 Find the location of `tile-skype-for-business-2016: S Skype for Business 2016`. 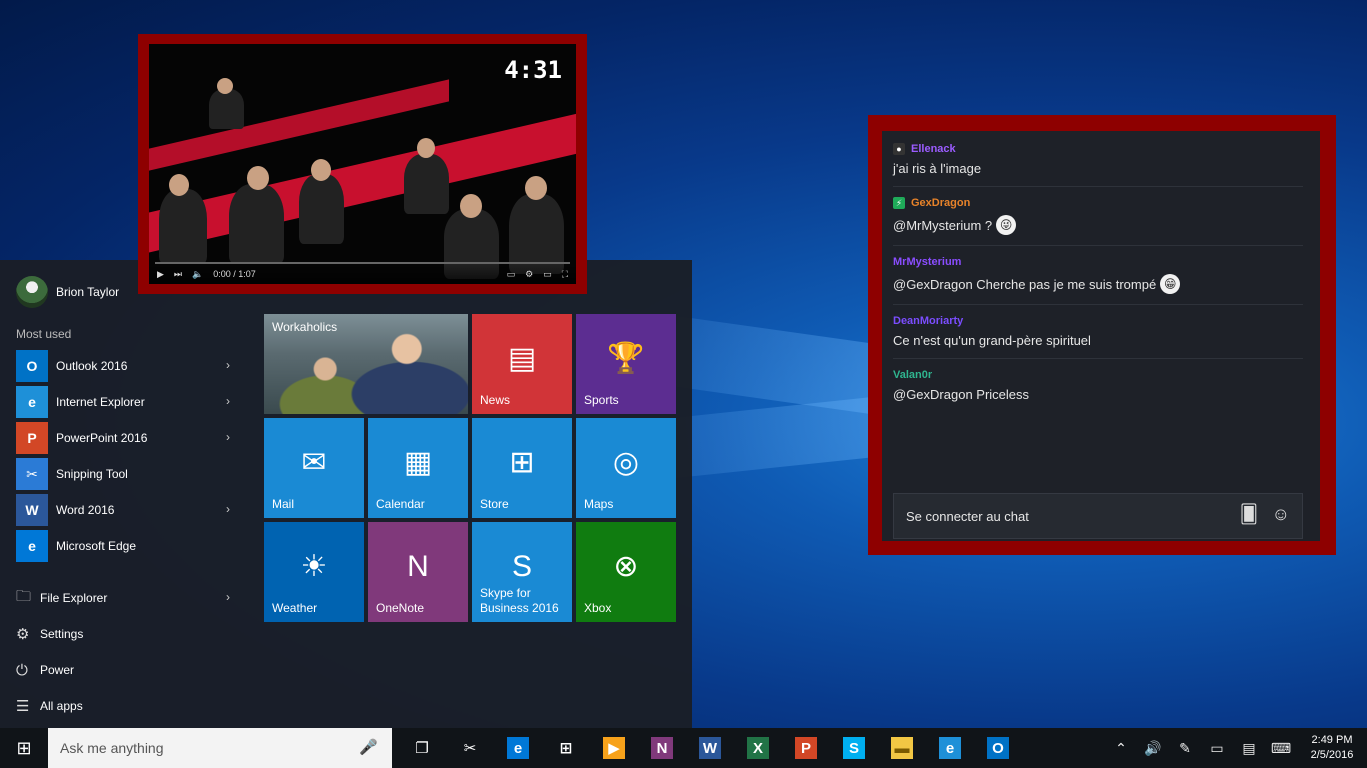

tile-skype-for-business-2016: S Skype for Business 2016 is located at coordinates (522, 572).